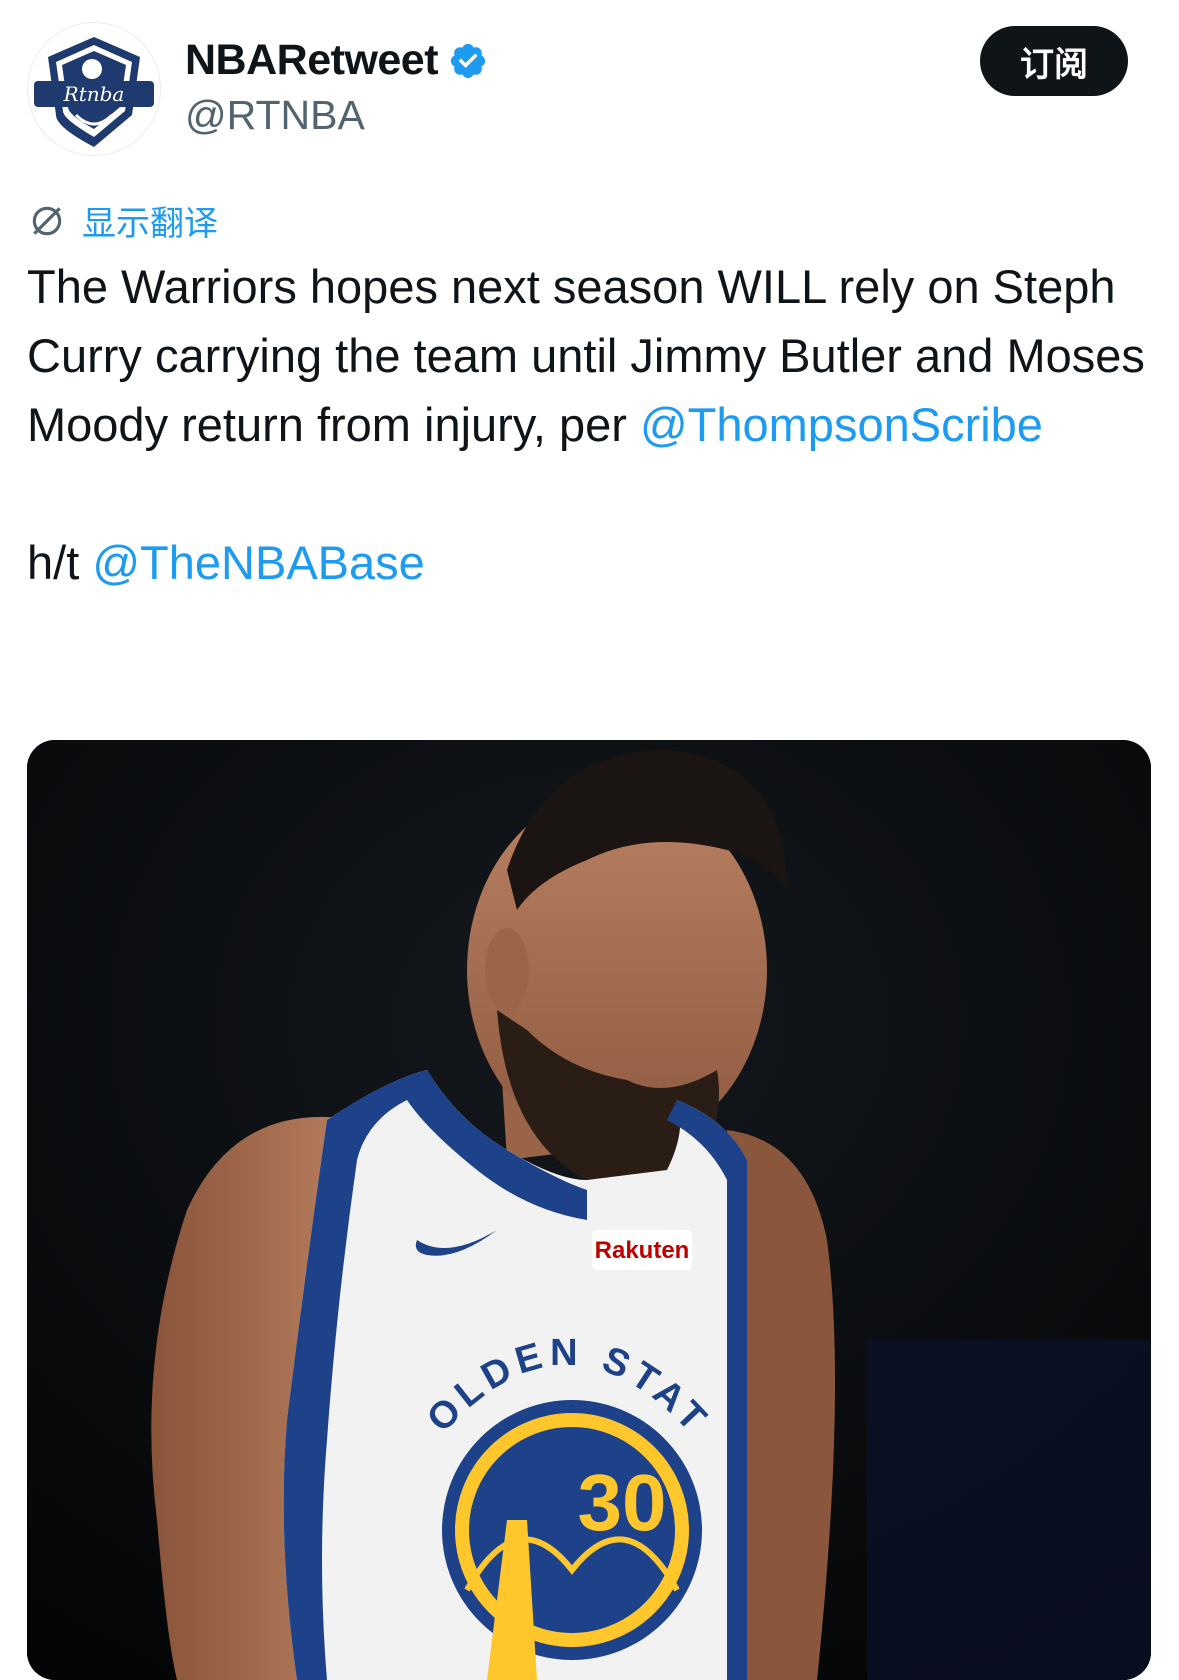 Image resolution: width=1179 pixels, height=1680 pixels. I want to click on subscribe-button: 订阅, so click(1054, 61).